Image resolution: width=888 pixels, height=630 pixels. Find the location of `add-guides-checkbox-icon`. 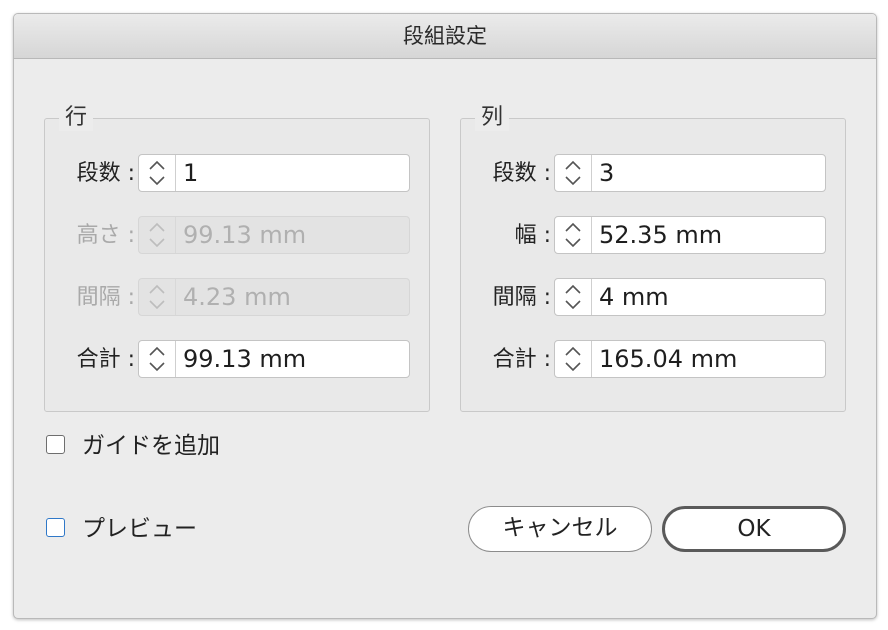

add-guides-checkbox-icon is located at coordinates (55, 444).